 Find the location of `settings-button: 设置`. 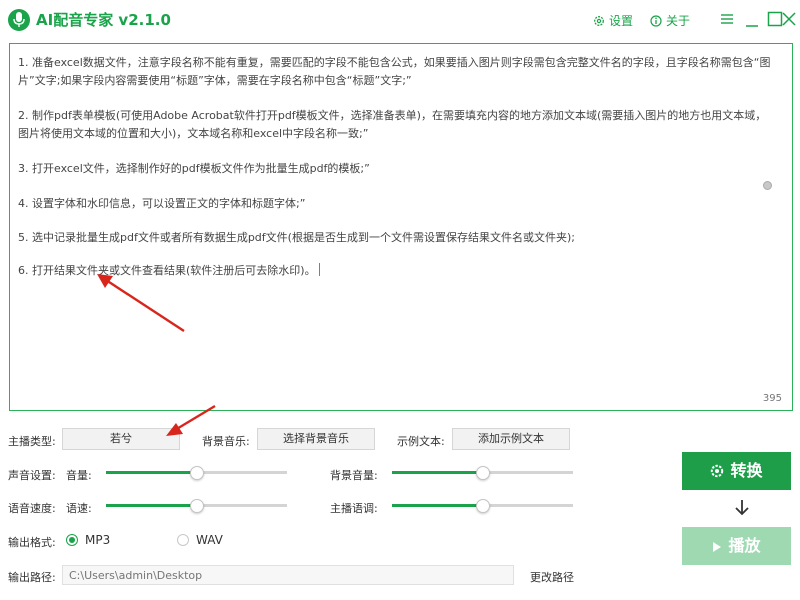

settings-button: 设置 is located at coordinates (613, 20).